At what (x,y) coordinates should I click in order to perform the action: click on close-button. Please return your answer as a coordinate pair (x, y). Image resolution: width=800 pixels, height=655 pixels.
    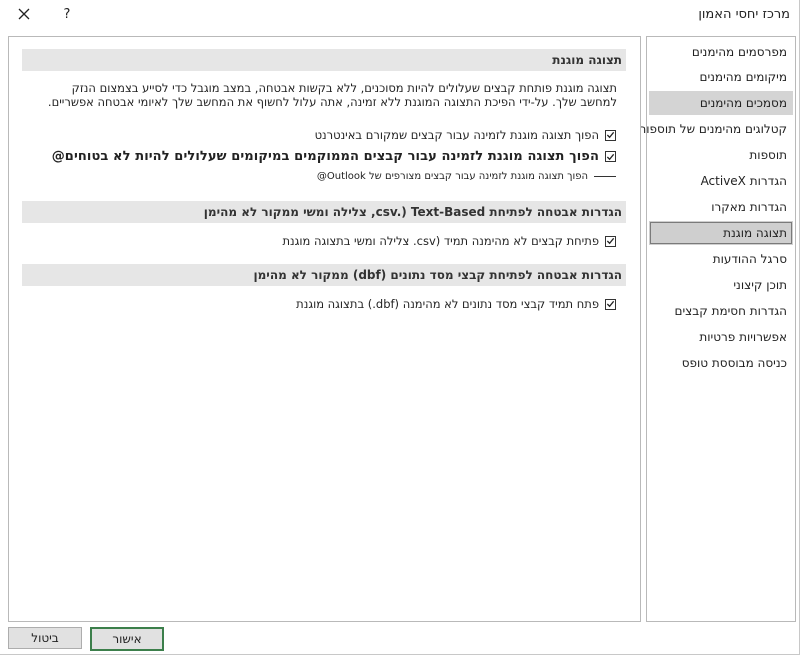
    Looking at the image, I should click on (24, 14).